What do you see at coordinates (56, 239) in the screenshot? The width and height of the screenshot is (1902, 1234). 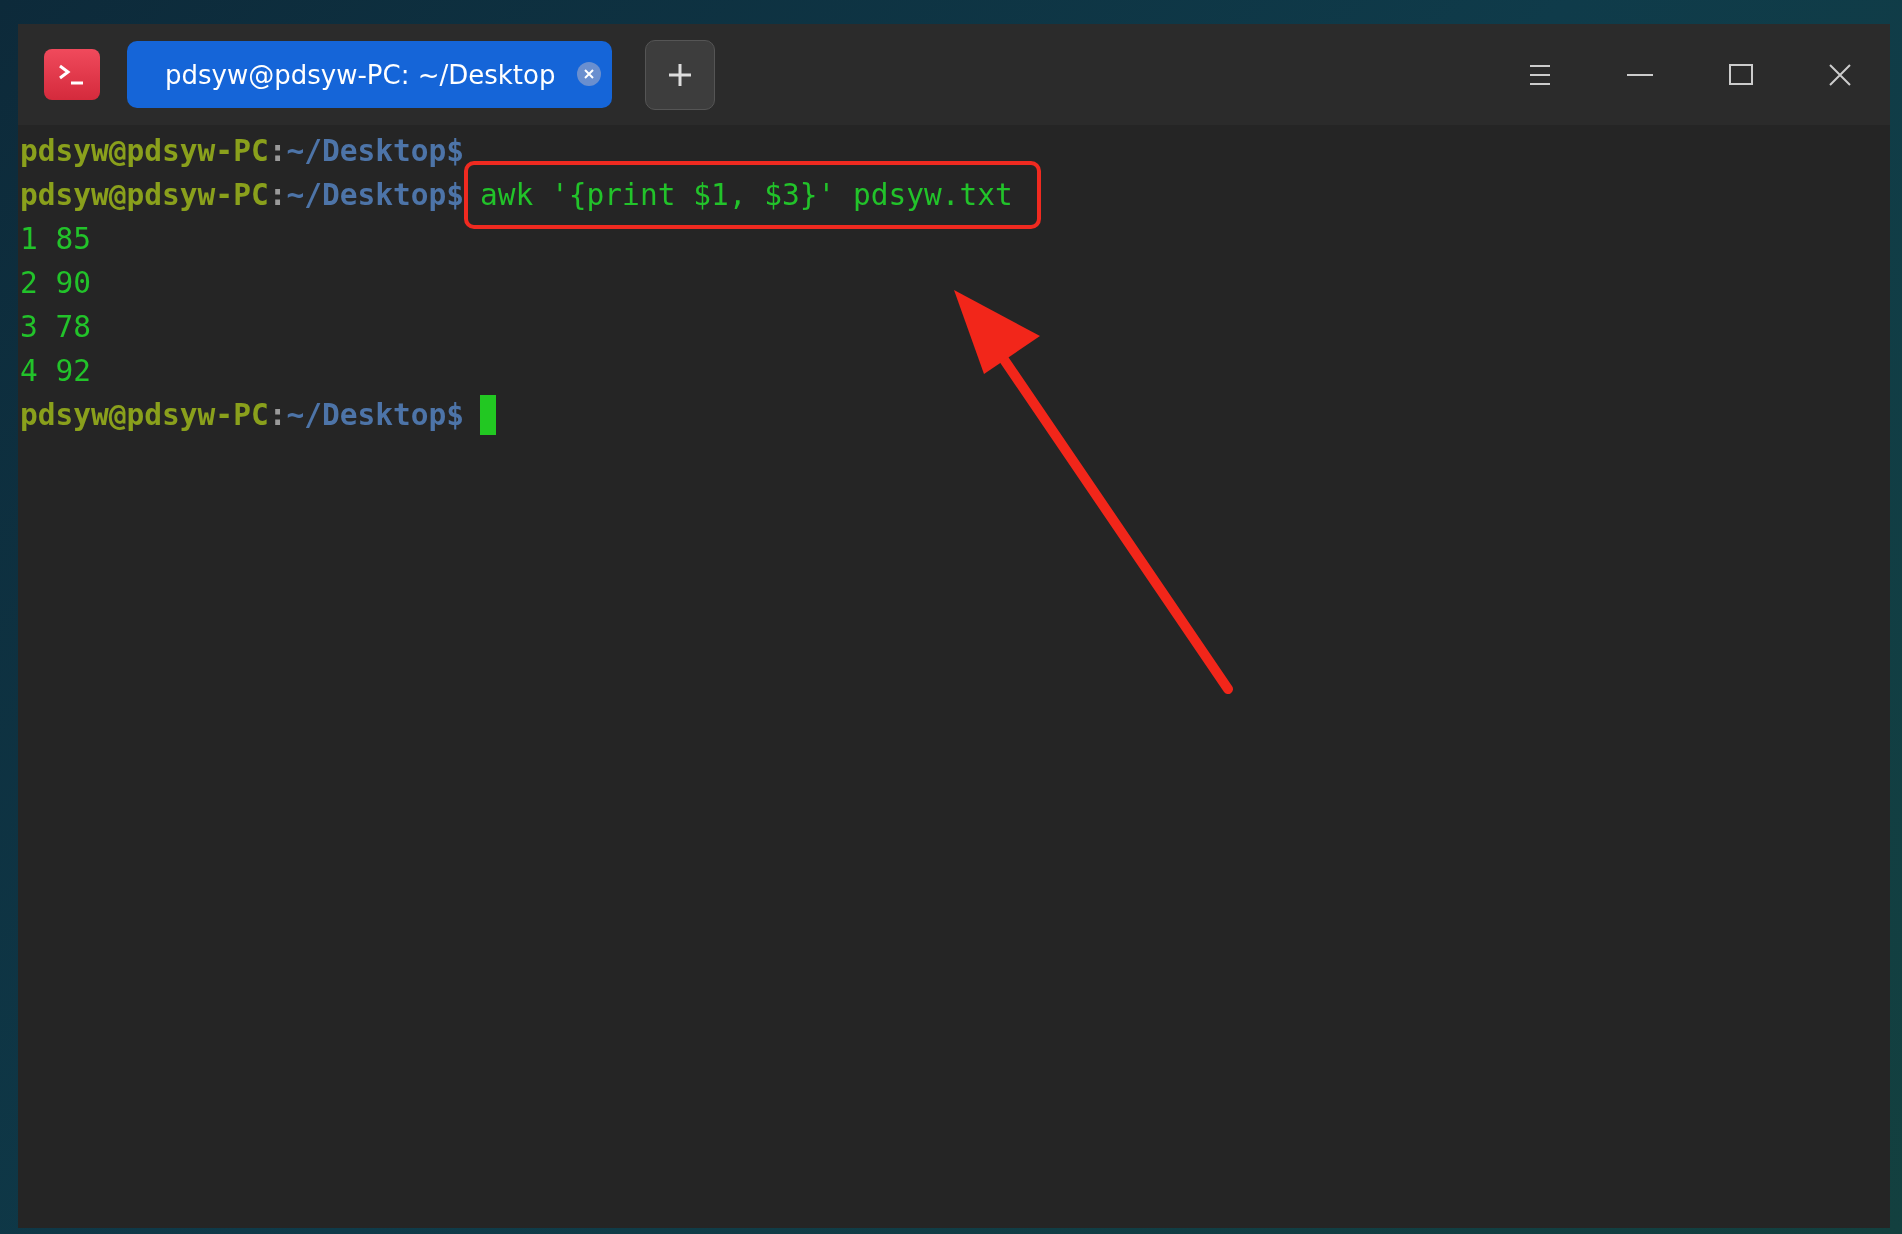 I see `output-line: 1 85` at bounding box center [56, 239].